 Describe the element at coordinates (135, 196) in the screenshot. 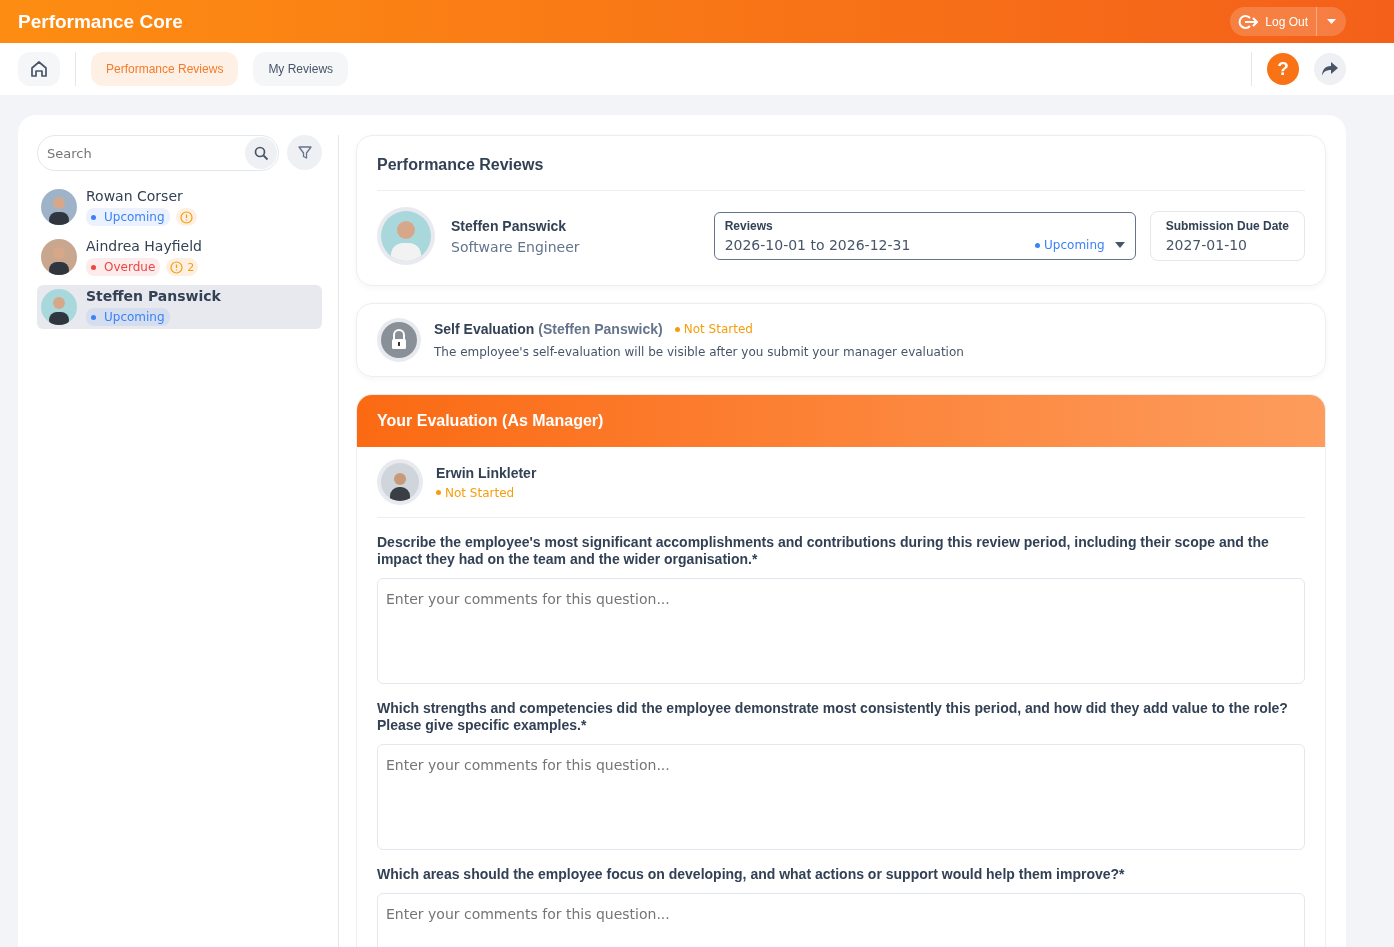

I see `employee-name: Rowan Corser` at that location.